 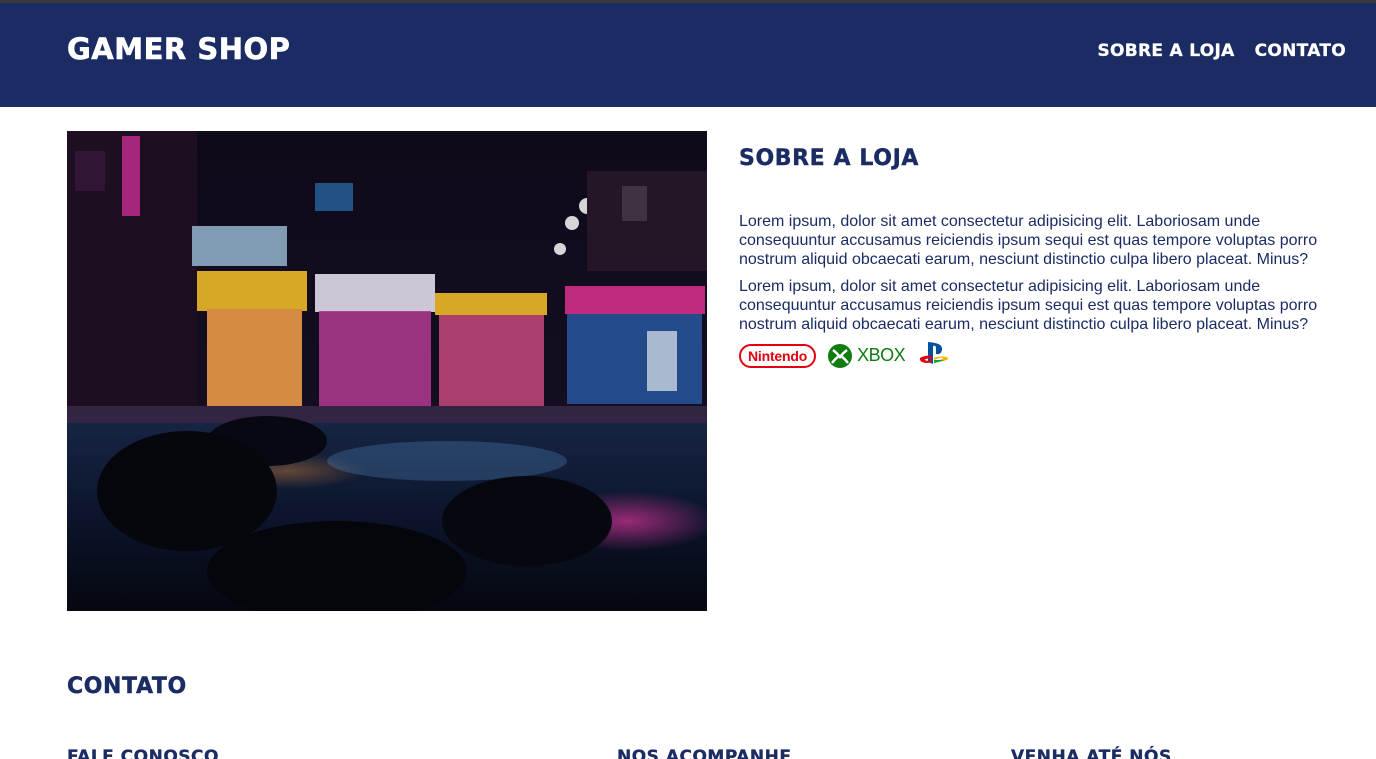 What do you see at coordinates (179, 49) in the screenshot?
I see `site-logo: Gamer Shop` at bounding box center [179, 49].